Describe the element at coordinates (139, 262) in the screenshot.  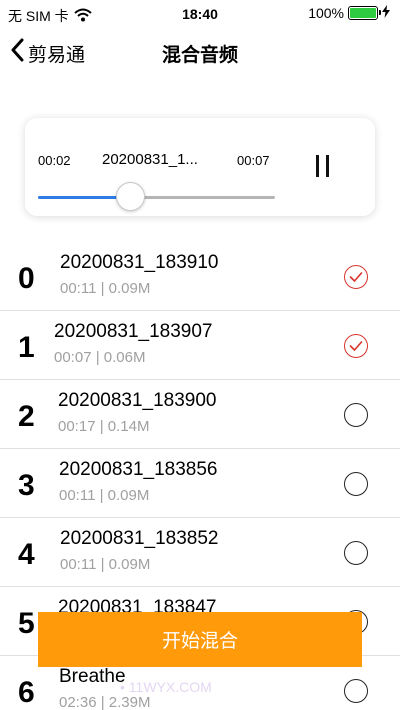
I see `track-name: 20200831_183910` at that location.